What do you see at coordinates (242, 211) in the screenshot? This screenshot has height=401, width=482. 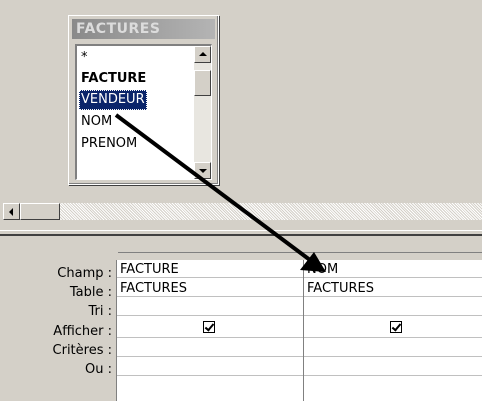 I see `horizontal-scrollbar` at bounding box center [242, 211].